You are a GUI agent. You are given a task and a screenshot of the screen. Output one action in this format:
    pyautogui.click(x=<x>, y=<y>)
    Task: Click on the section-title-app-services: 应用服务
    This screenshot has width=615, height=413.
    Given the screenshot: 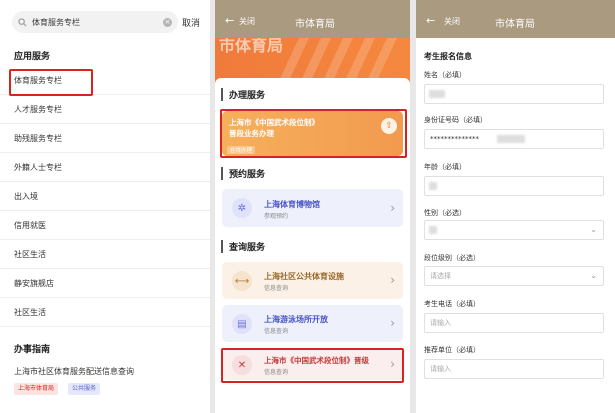 What is the action you would take?
    pyautogui.click(x=32, y=57)
    